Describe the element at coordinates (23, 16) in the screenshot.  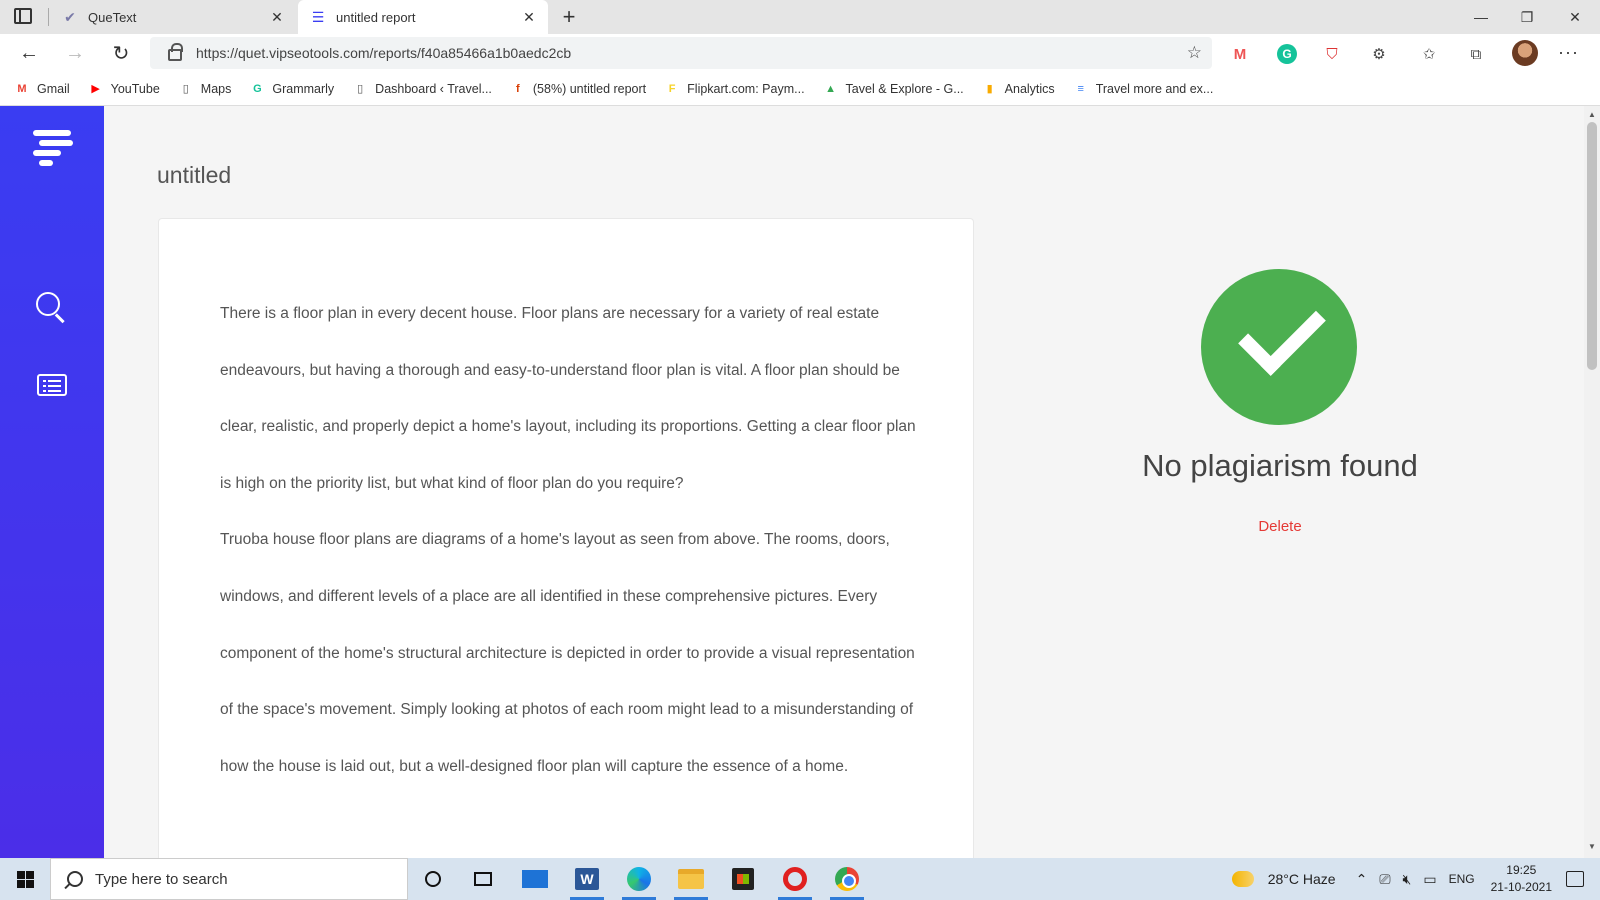
I see `tab-actions-icon` at that location.